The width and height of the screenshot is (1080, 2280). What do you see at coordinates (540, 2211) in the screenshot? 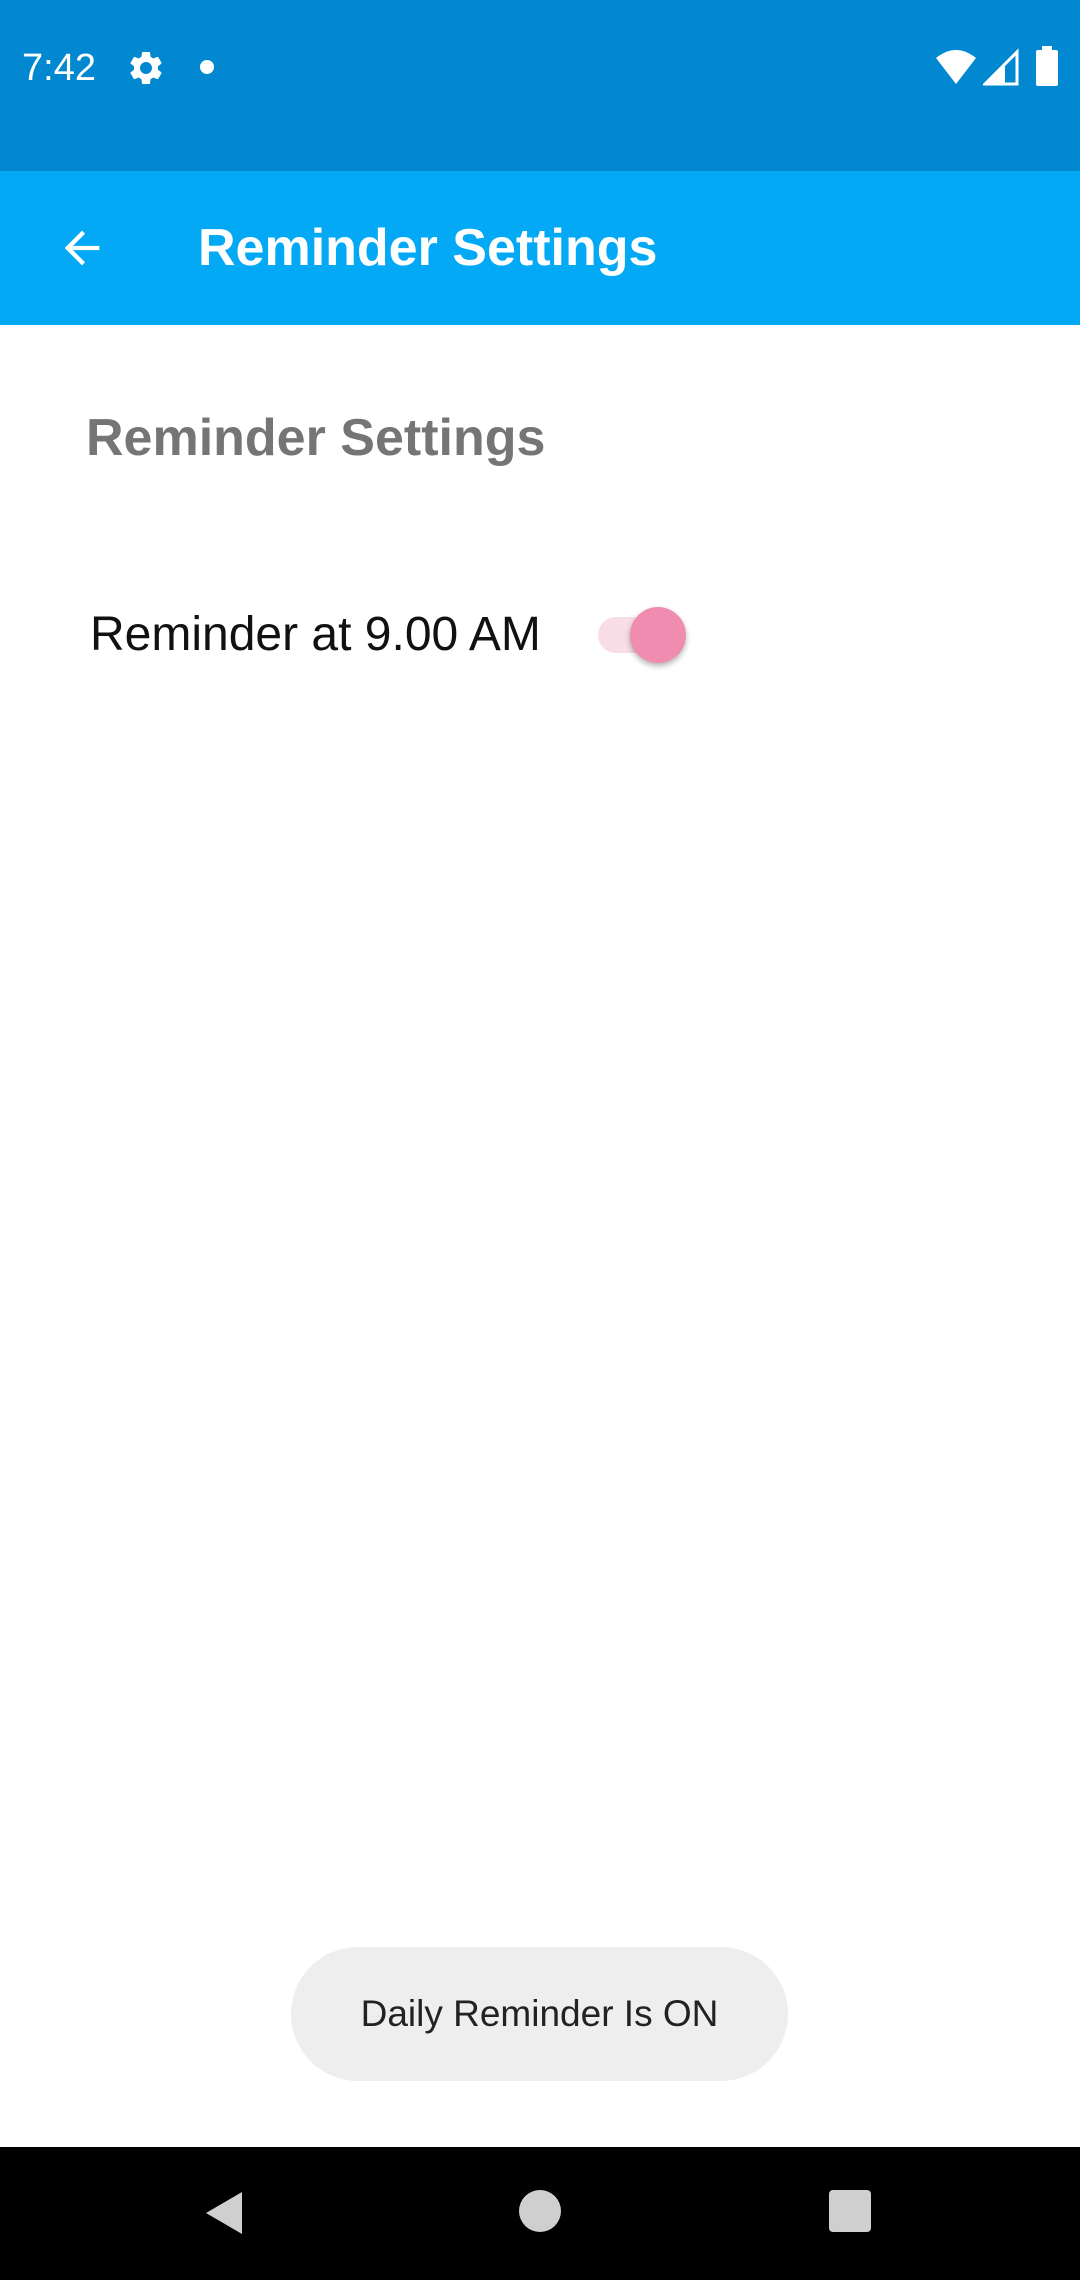
I see `nav-home-icon` at bounding box center [540, 2211].